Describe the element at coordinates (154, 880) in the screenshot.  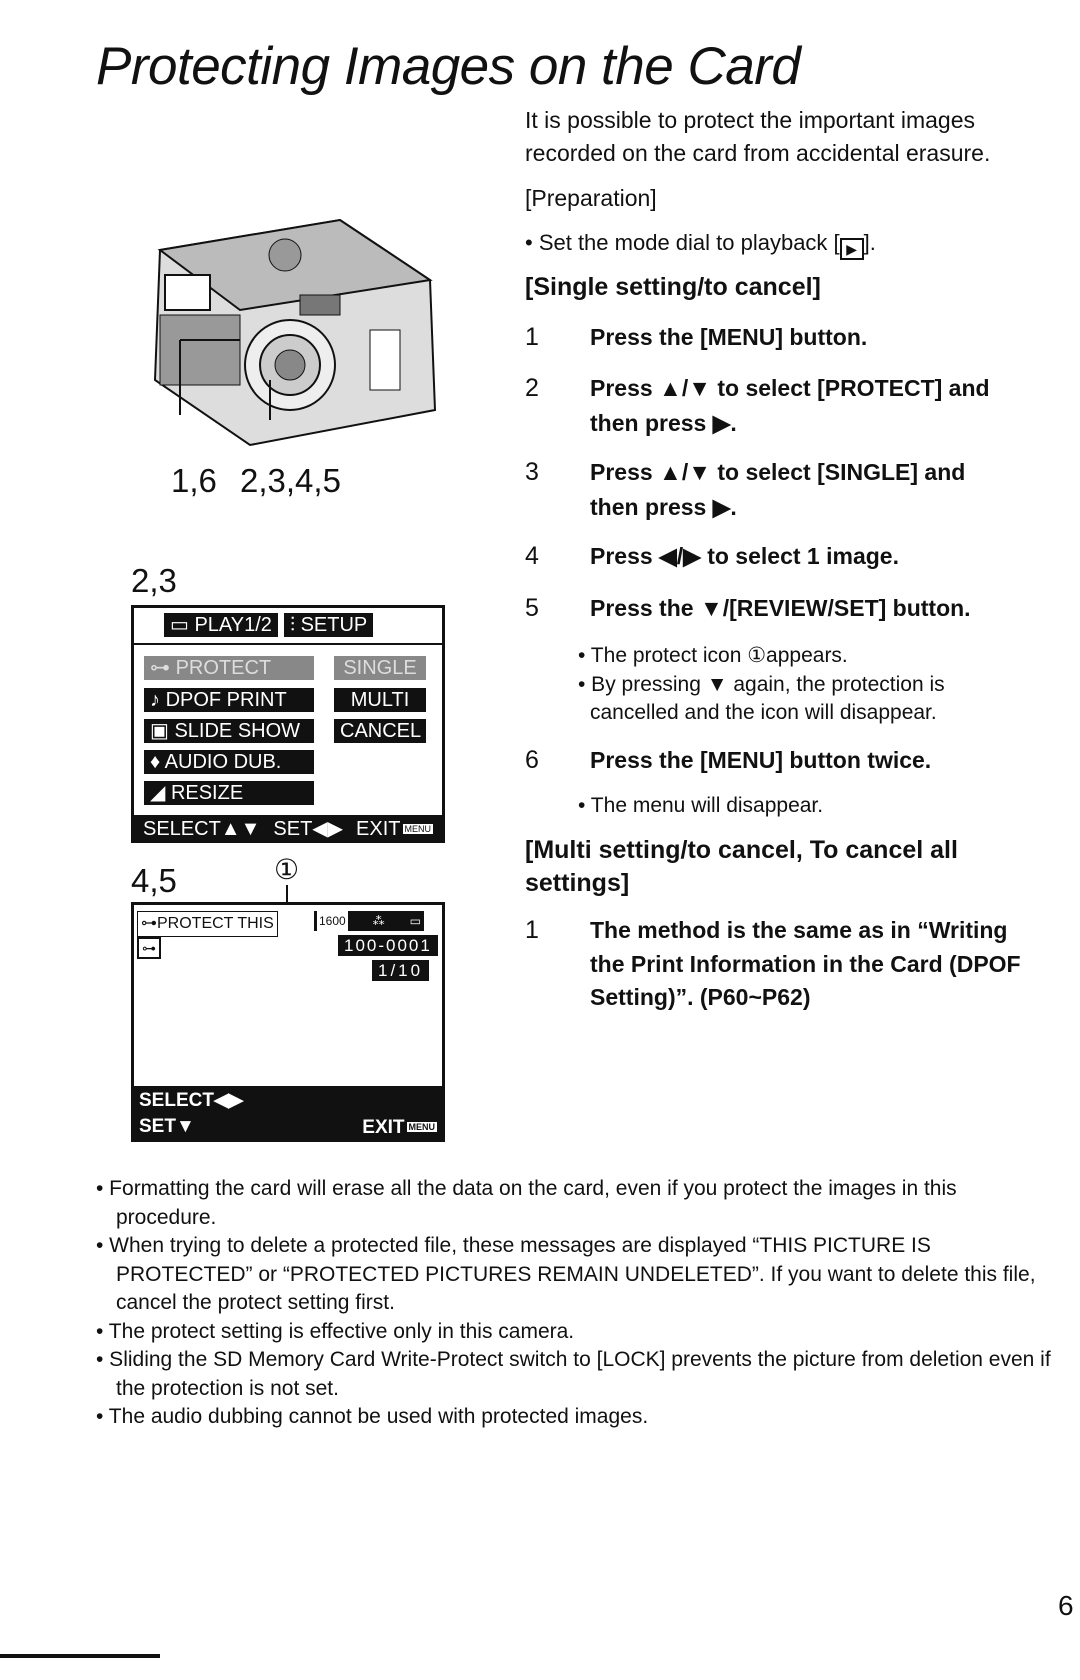
I see `review-screen-label: 4,5` at that location.